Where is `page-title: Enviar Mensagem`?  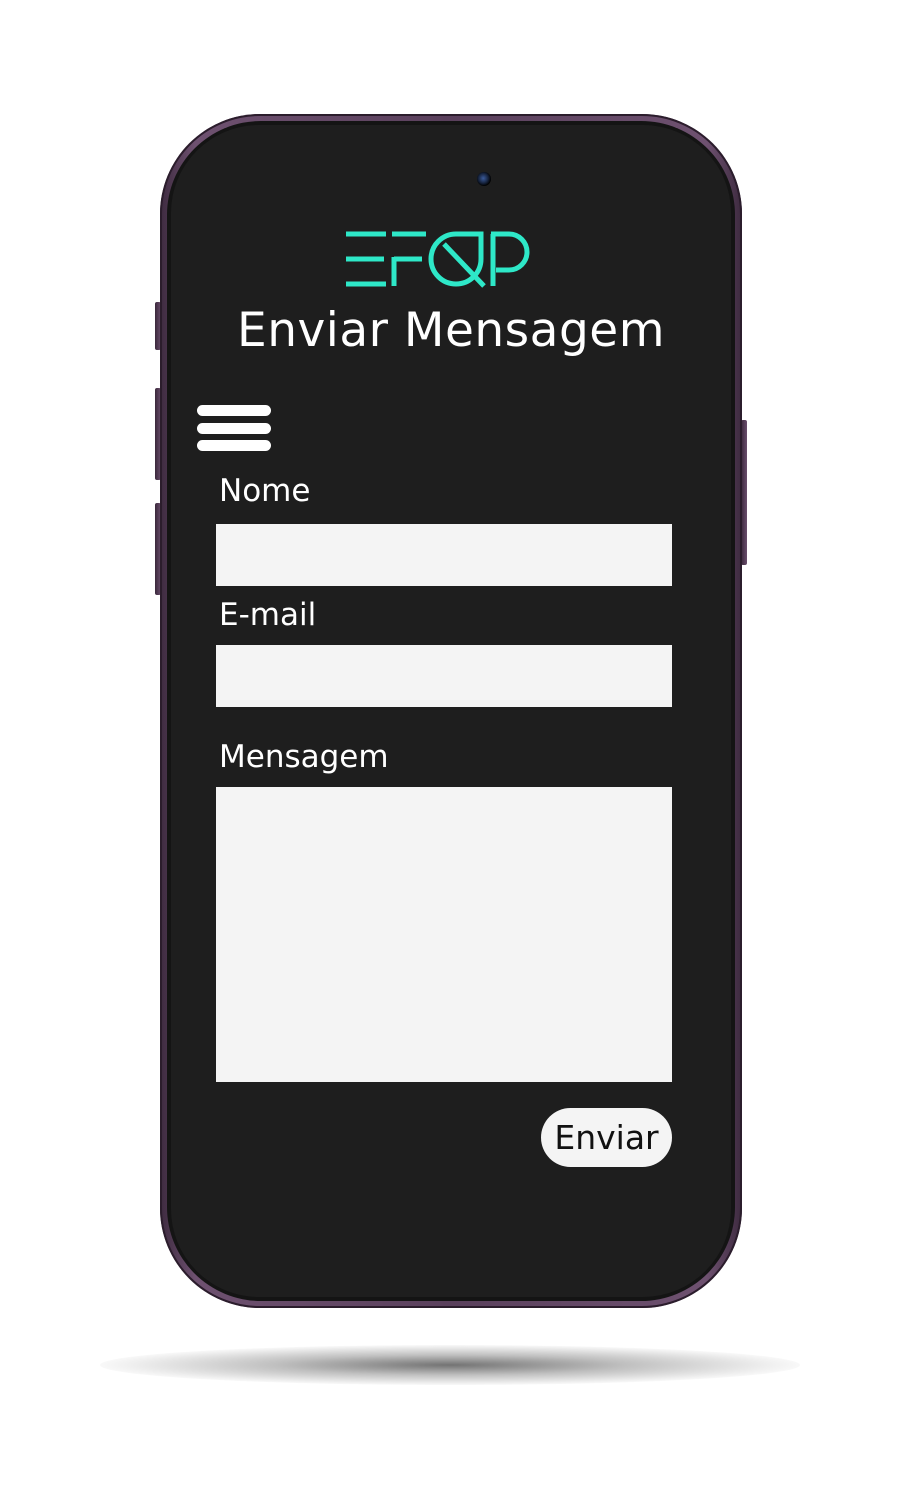
page-title: Enviar Mensagem is located at coordinates (451, 330).